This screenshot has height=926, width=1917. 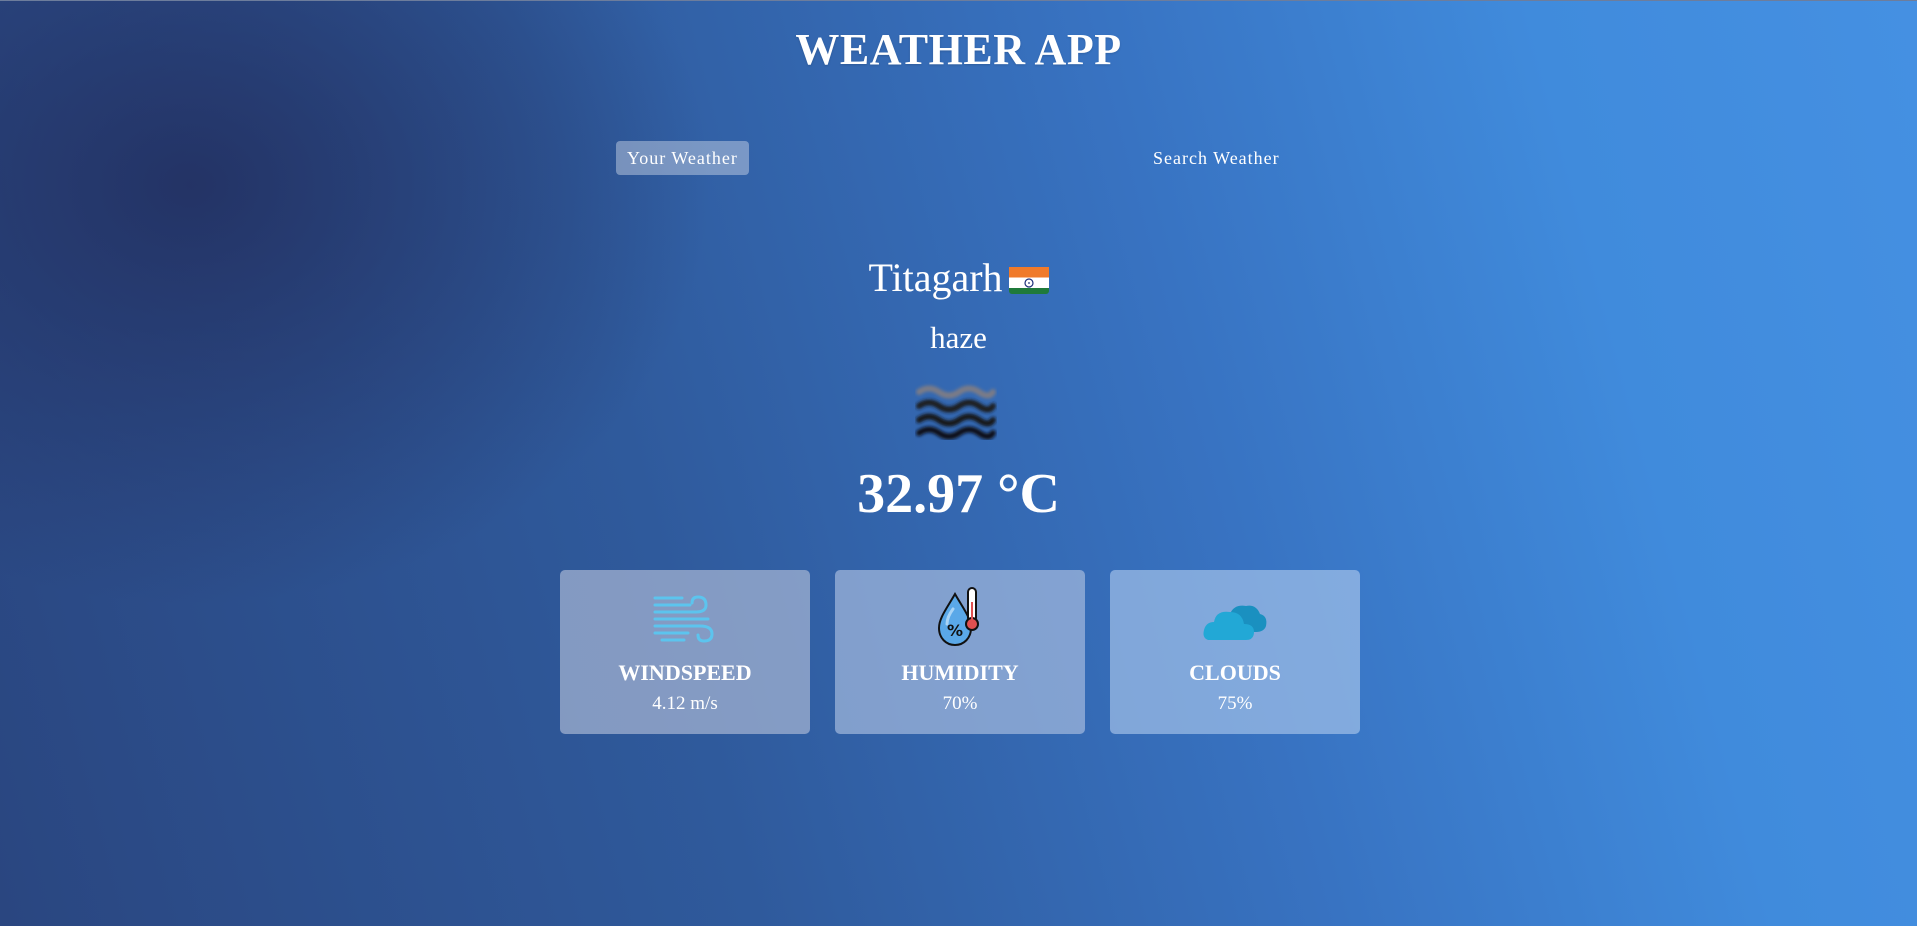 What do you see at coordinates (1028, 278) in the screenshot?
I see `india-flag-icon` at bounding box center [1028, 278].